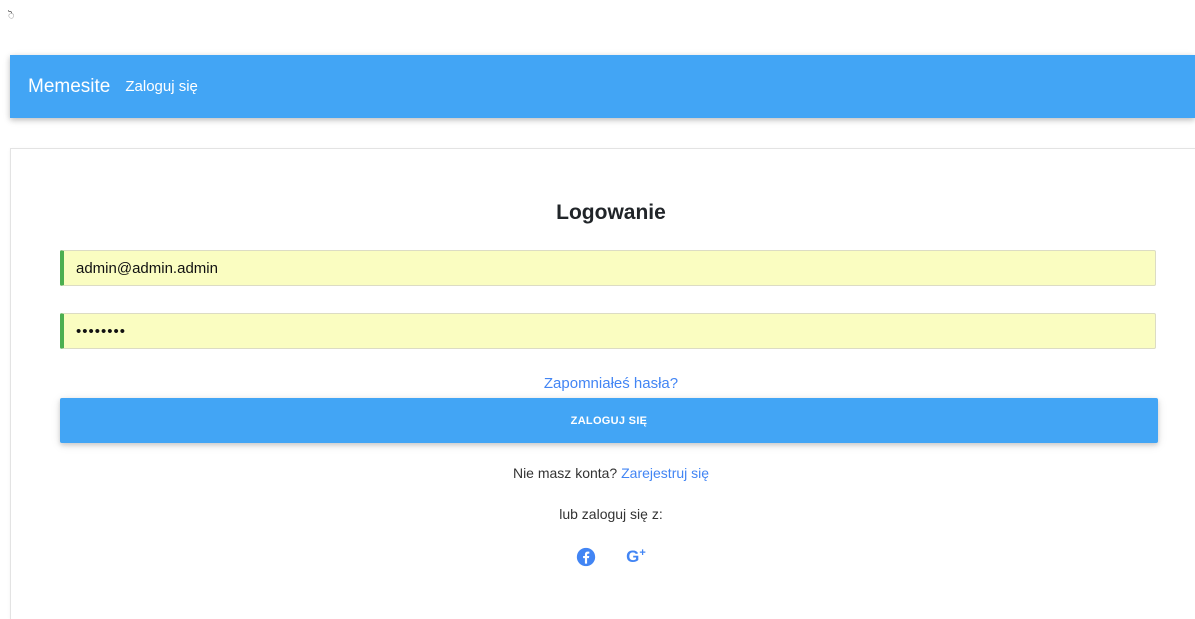 This screenshot has height=619, width=1195. I want to click on register-link: Zarejestruj się, so click(665, 473).